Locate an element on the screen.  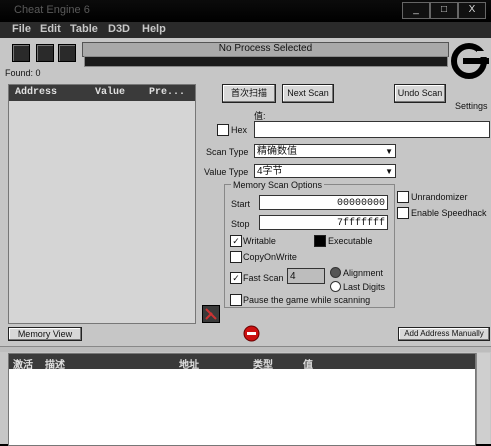
minimize-button: _ is located at coordinates (416, 10).